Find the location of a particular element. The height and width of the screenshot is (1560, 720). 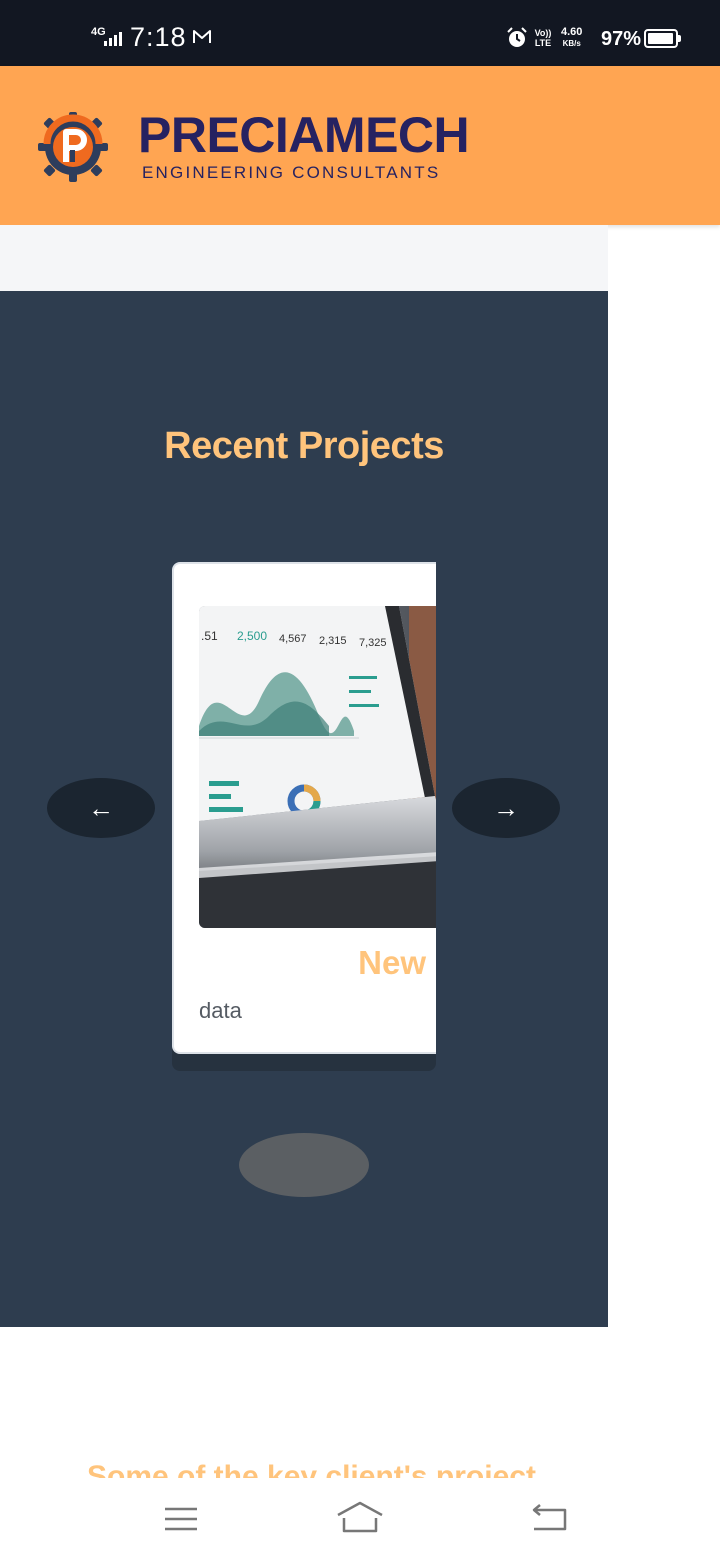

home-icon is located at coordinates (360, 1517).